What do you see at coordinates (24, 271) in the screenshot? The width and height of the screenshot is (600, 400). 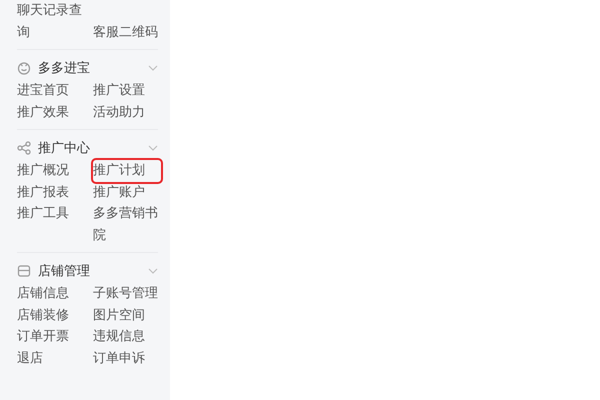 I see `store-icon` at bounding box center [24, 271].